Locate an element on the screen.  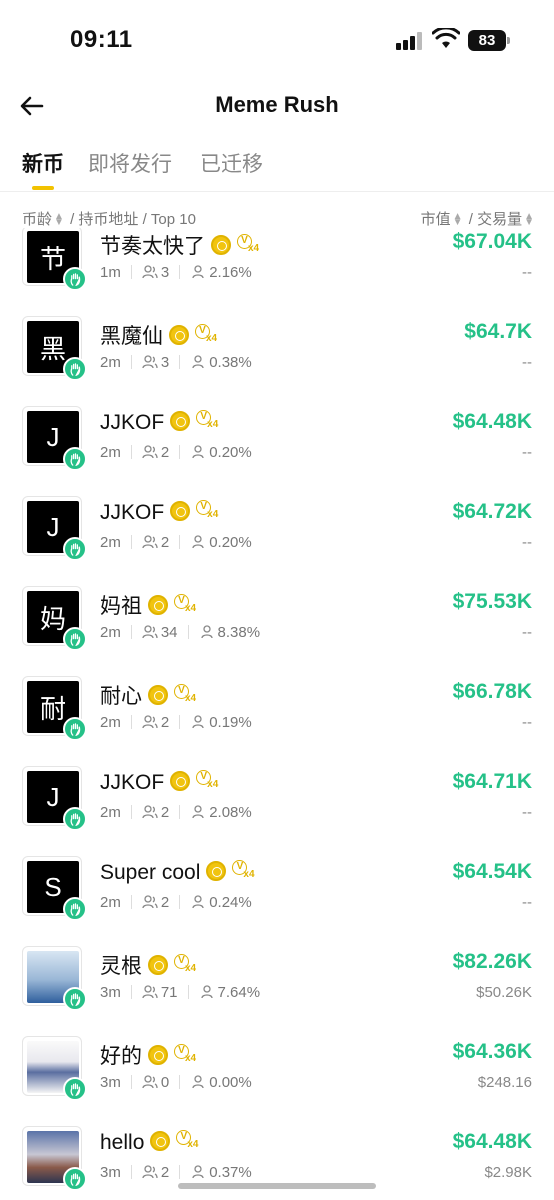
sort-left: 币龄 ▲ ▼ / 持币地址 / Top 10 is located at coordinates (109, 218).